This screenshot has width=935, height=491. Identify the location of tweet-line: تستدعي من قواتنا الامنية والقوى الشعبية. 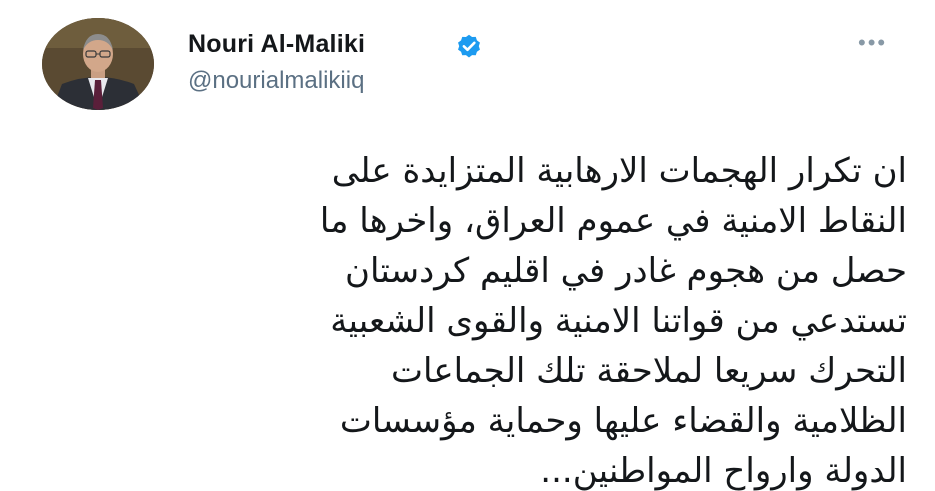
(618, 321).